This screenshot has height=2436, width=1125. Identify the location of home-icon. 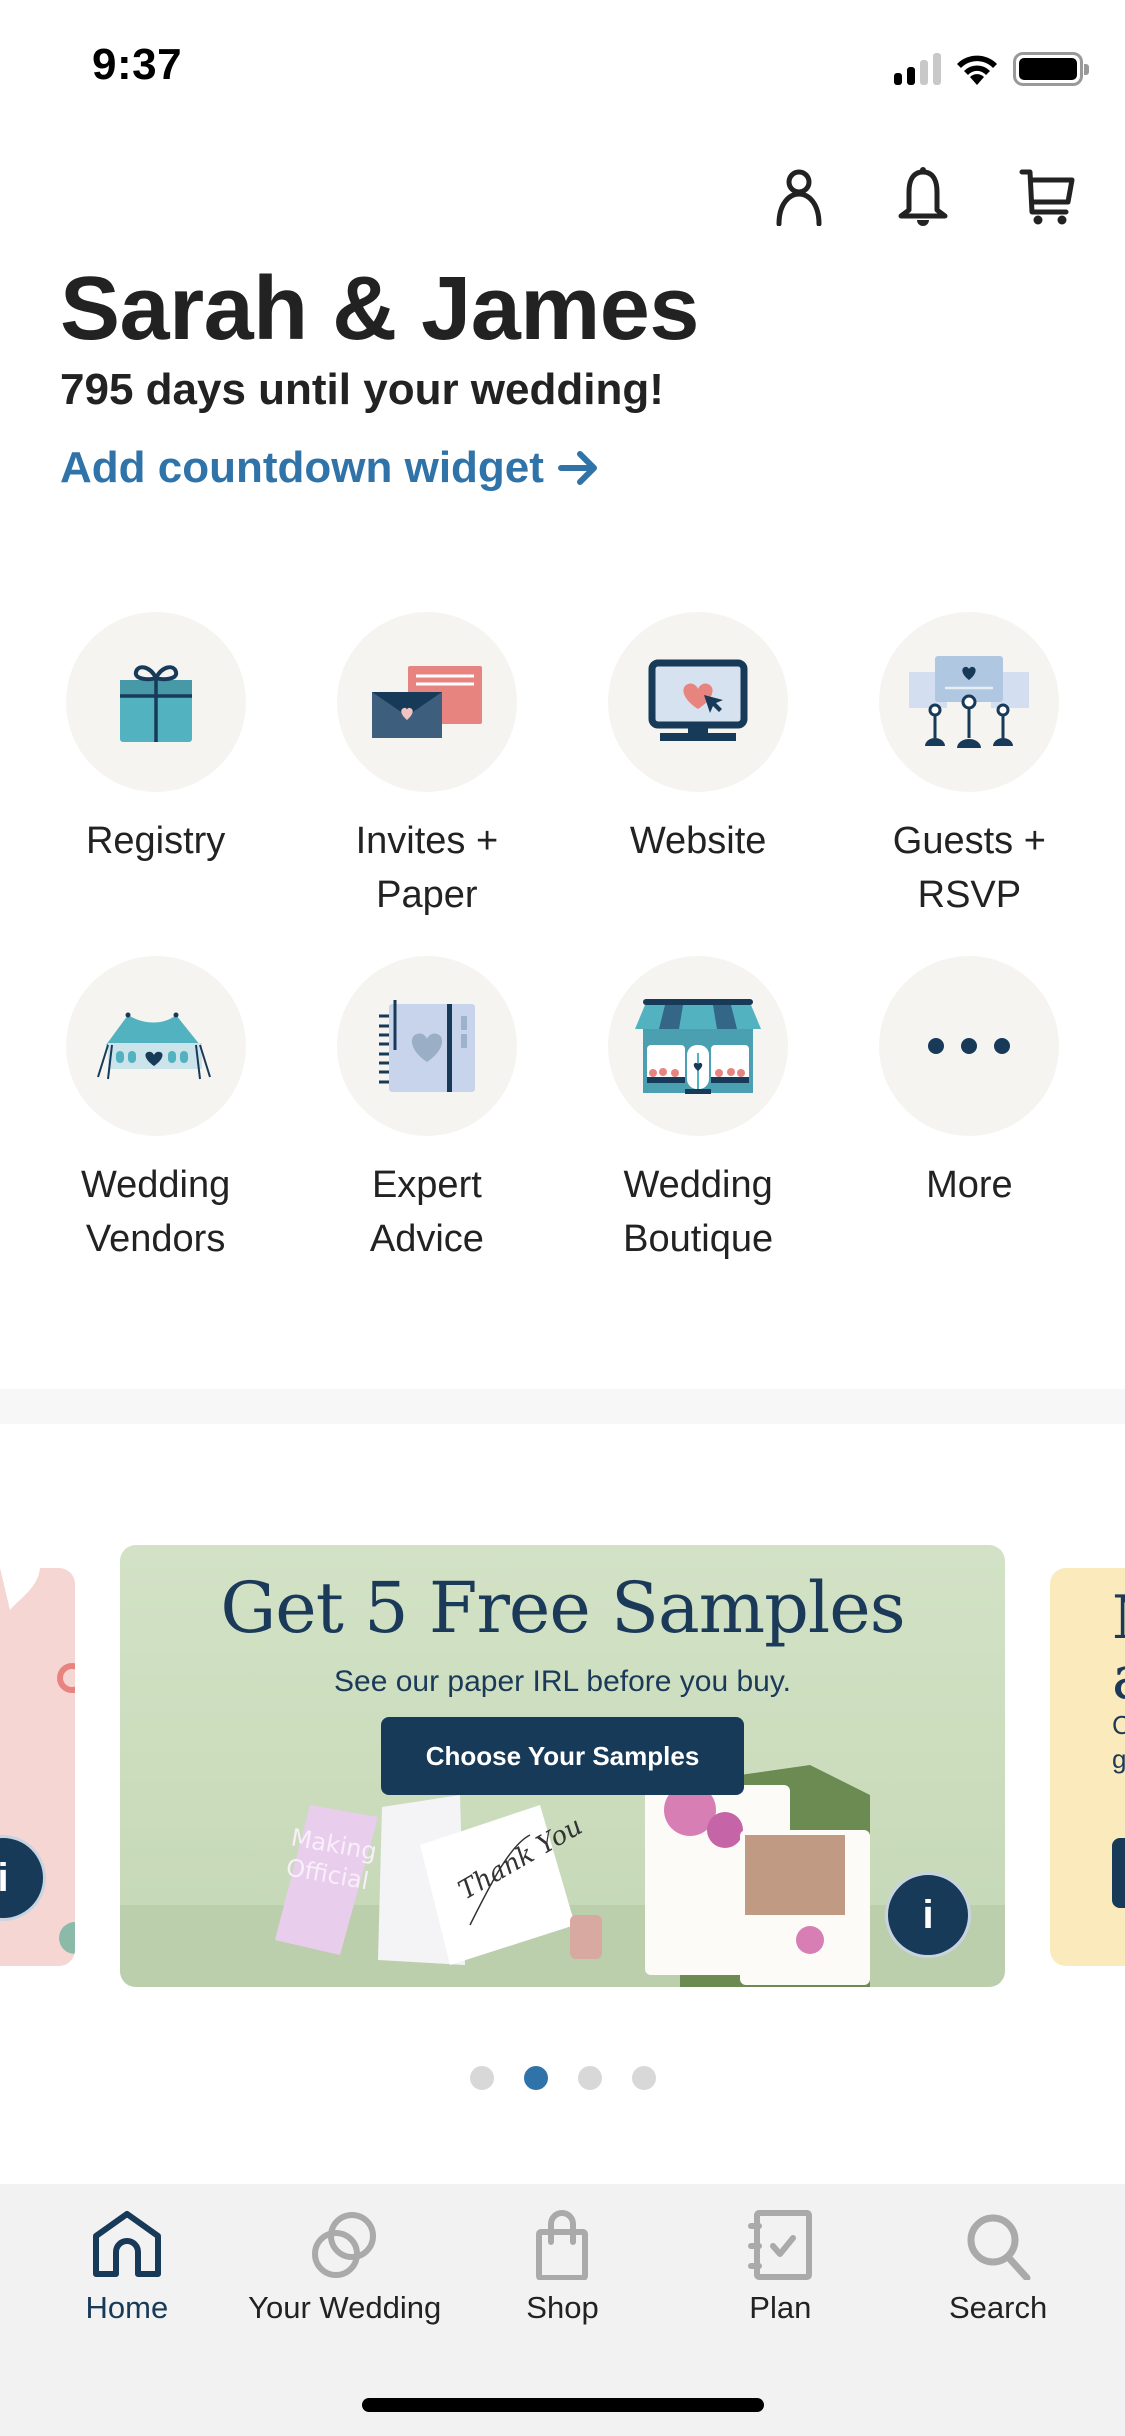
(126, 2244).